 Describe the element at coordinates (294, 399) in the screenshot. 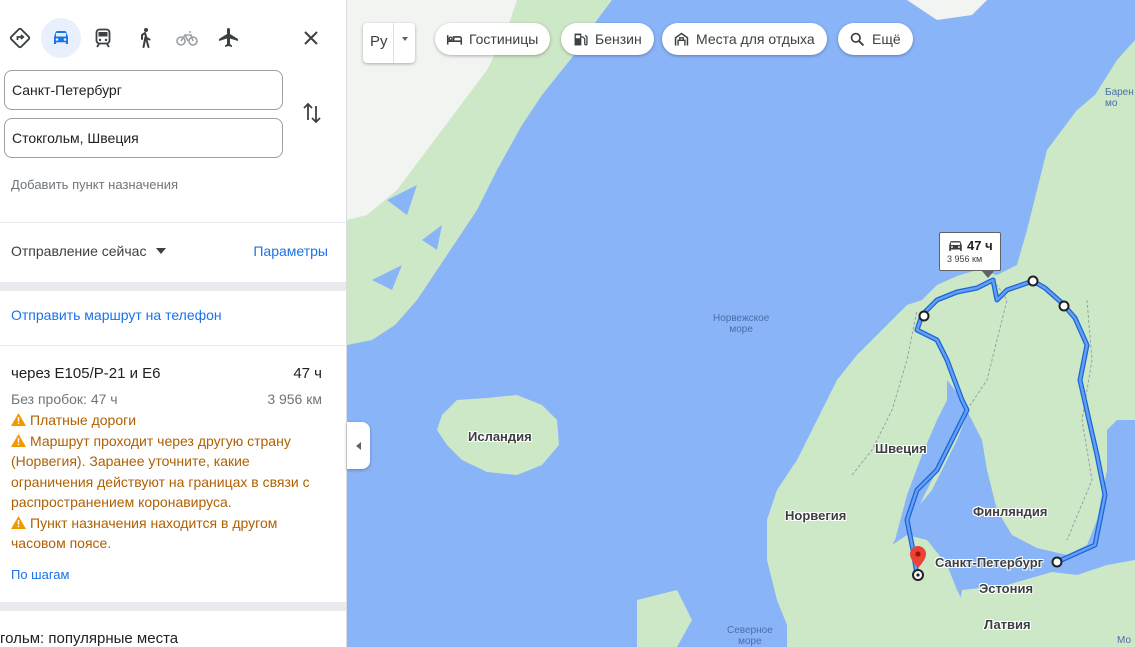

I see `route-distance: 3 956 км` at that location.